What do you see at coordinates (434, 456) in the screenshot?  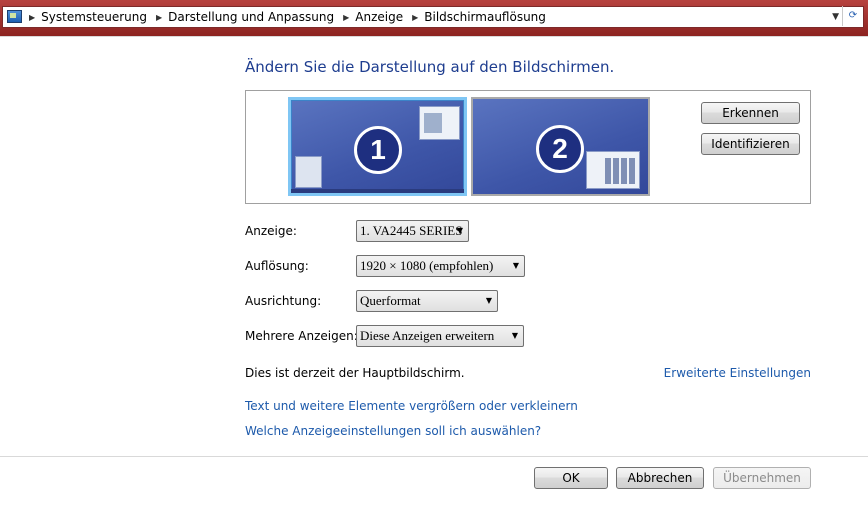 I see `footer-divider` at bounding box center [434, 456].